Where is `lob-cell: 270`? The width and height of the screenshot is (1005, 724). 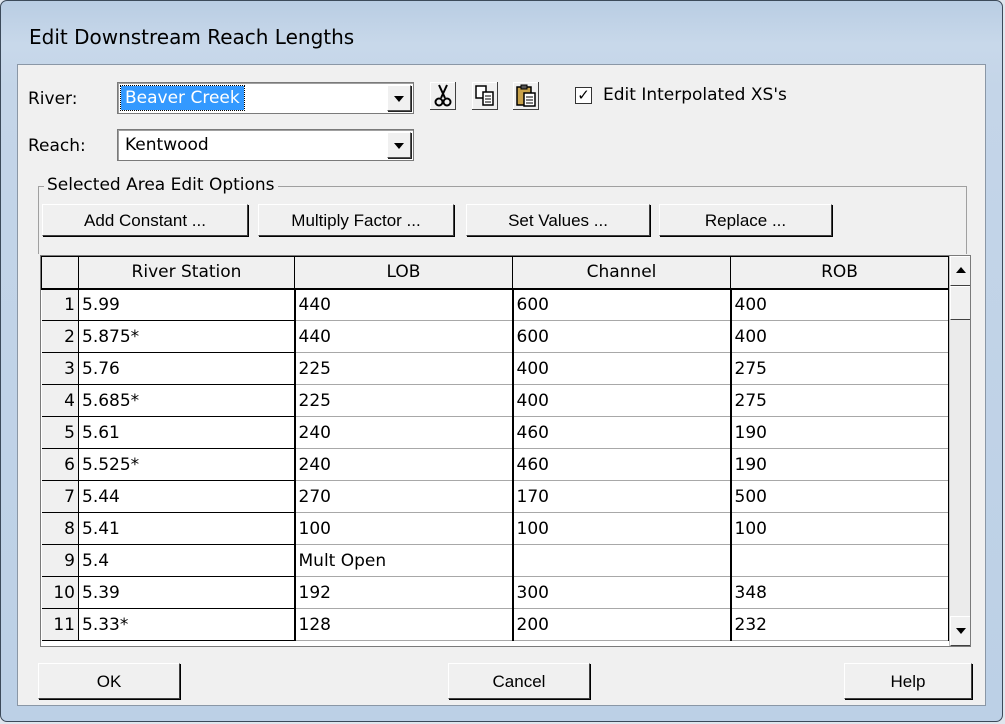
lob-cell: 270 is located at coordinates (404, 496).